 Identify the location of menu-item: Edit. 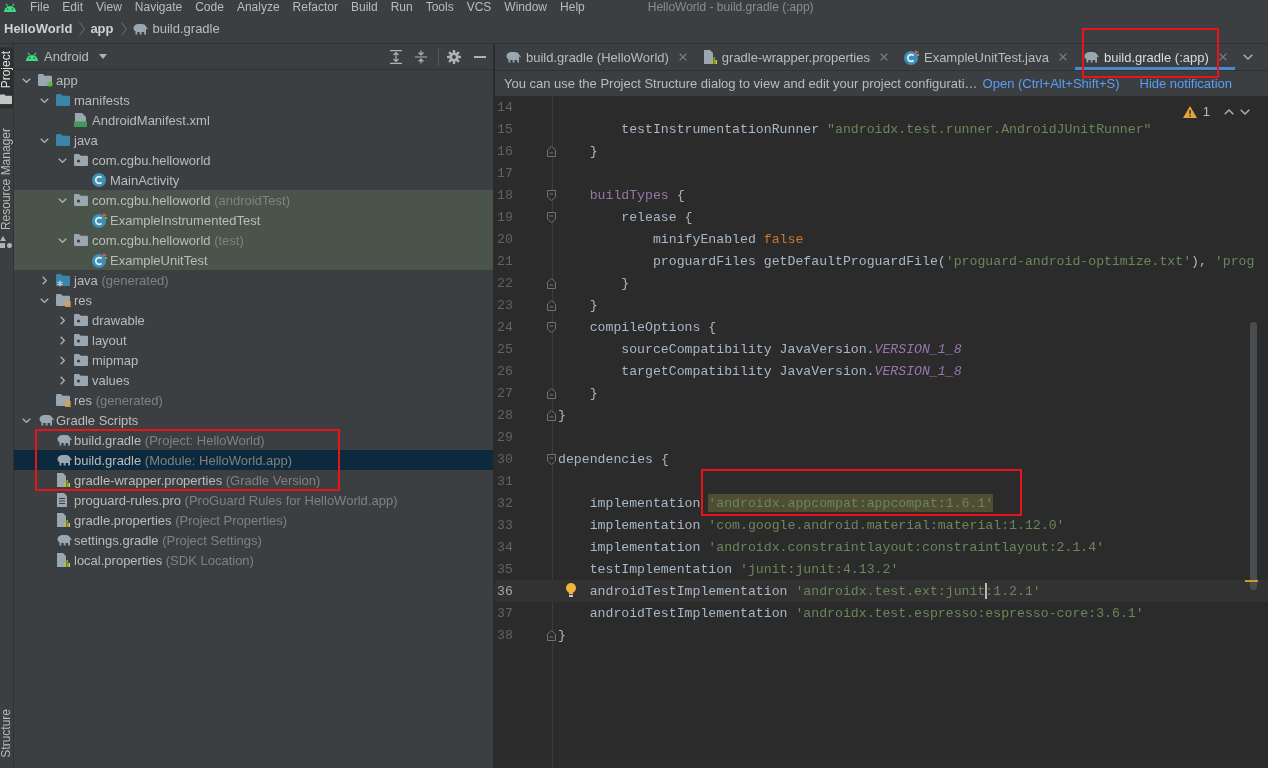
(73, 7).